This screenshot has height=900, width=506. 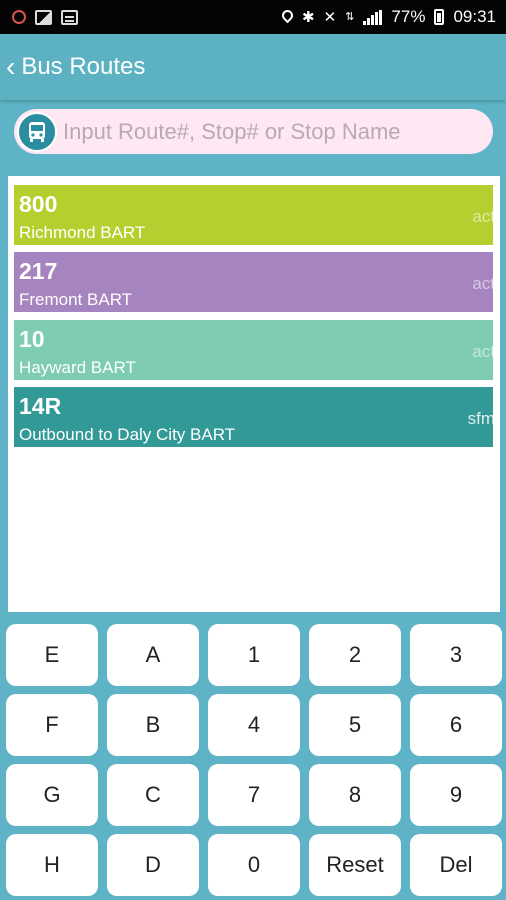 I want to click on route-name: Outbound to Daly City BART, so click(x=127, y=434).